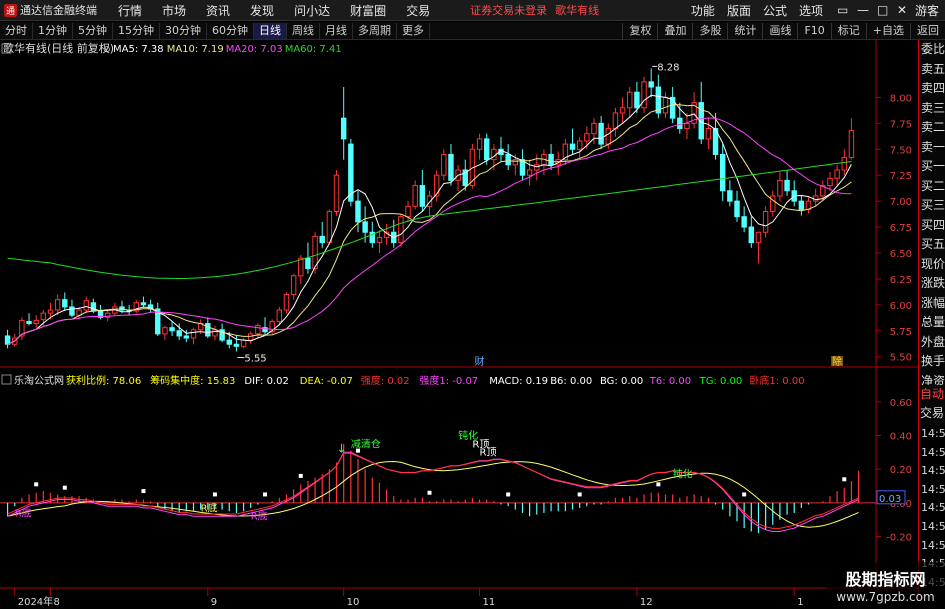  Describe the element at coordinates (480, 361) in the screenshot. I see `event-marker: 财` at that location.